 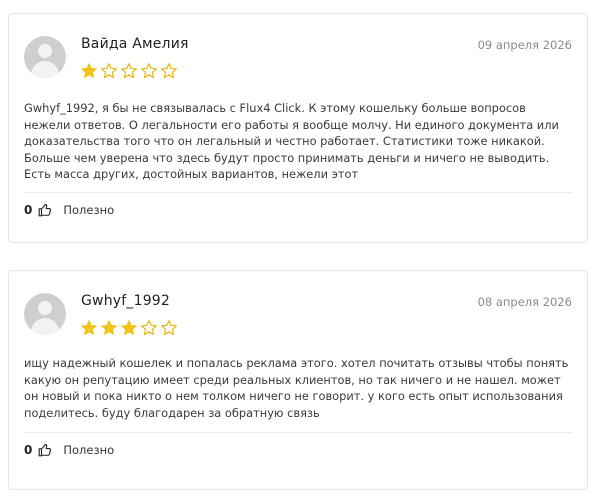 I want to click on review-author: Вайда Амелия, so click(x=135, y=44).